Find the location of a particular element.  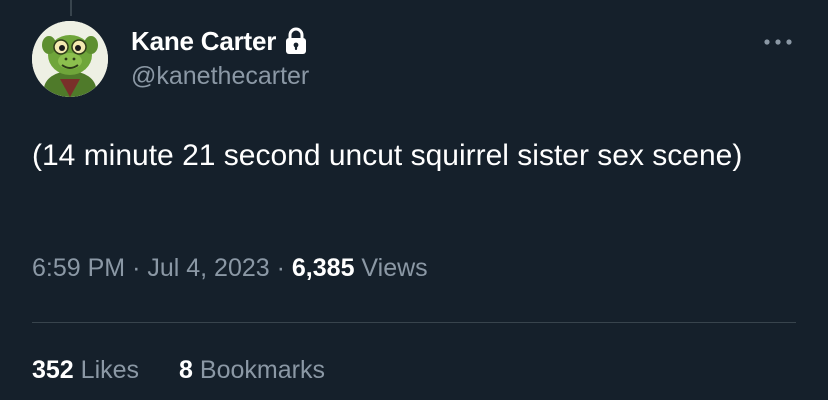

avatar is located at coordinates (70, 59).